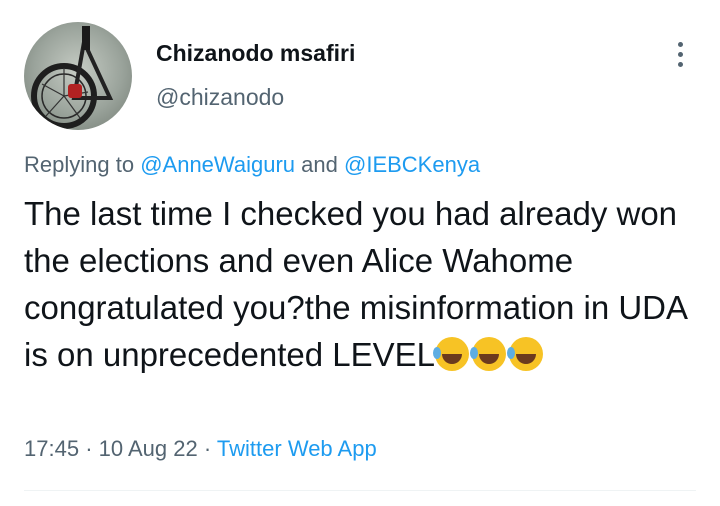  I want to click on display-name: Chizanodo msafiri, so click(255, 53).